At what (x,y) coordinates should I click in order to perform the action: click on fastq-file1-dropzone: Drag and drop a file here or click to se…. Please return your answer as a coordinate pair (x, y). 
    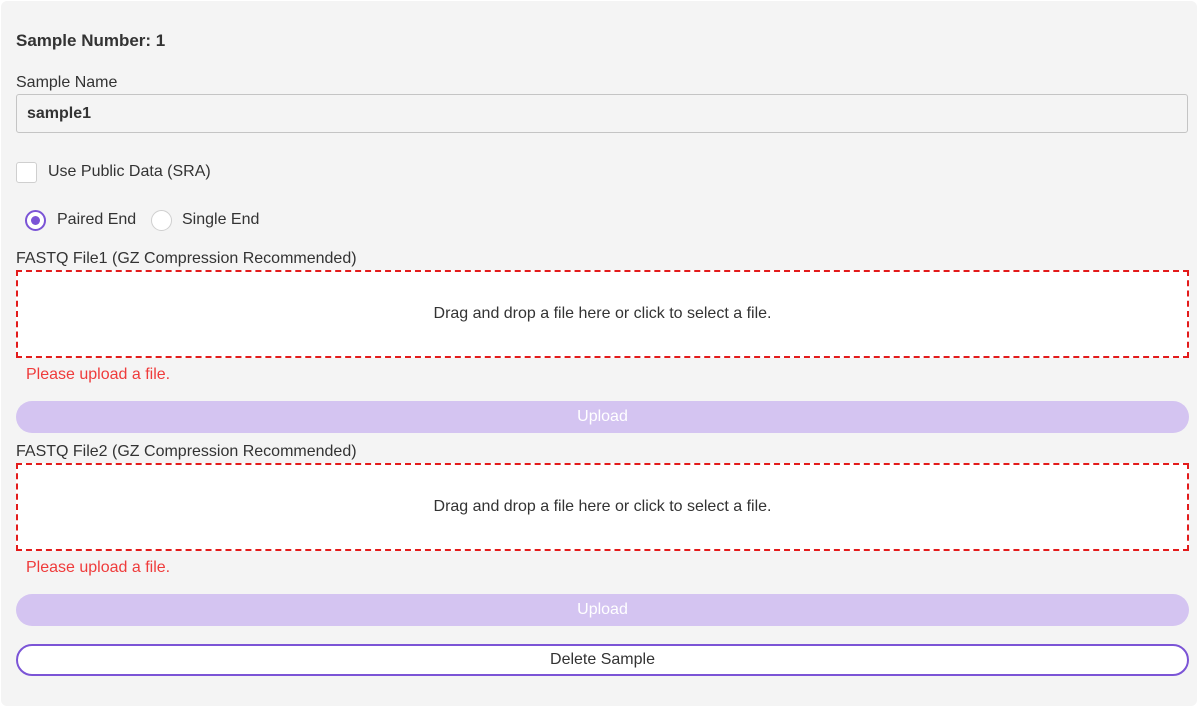
    Looking at the image, I should click on (602, 314).